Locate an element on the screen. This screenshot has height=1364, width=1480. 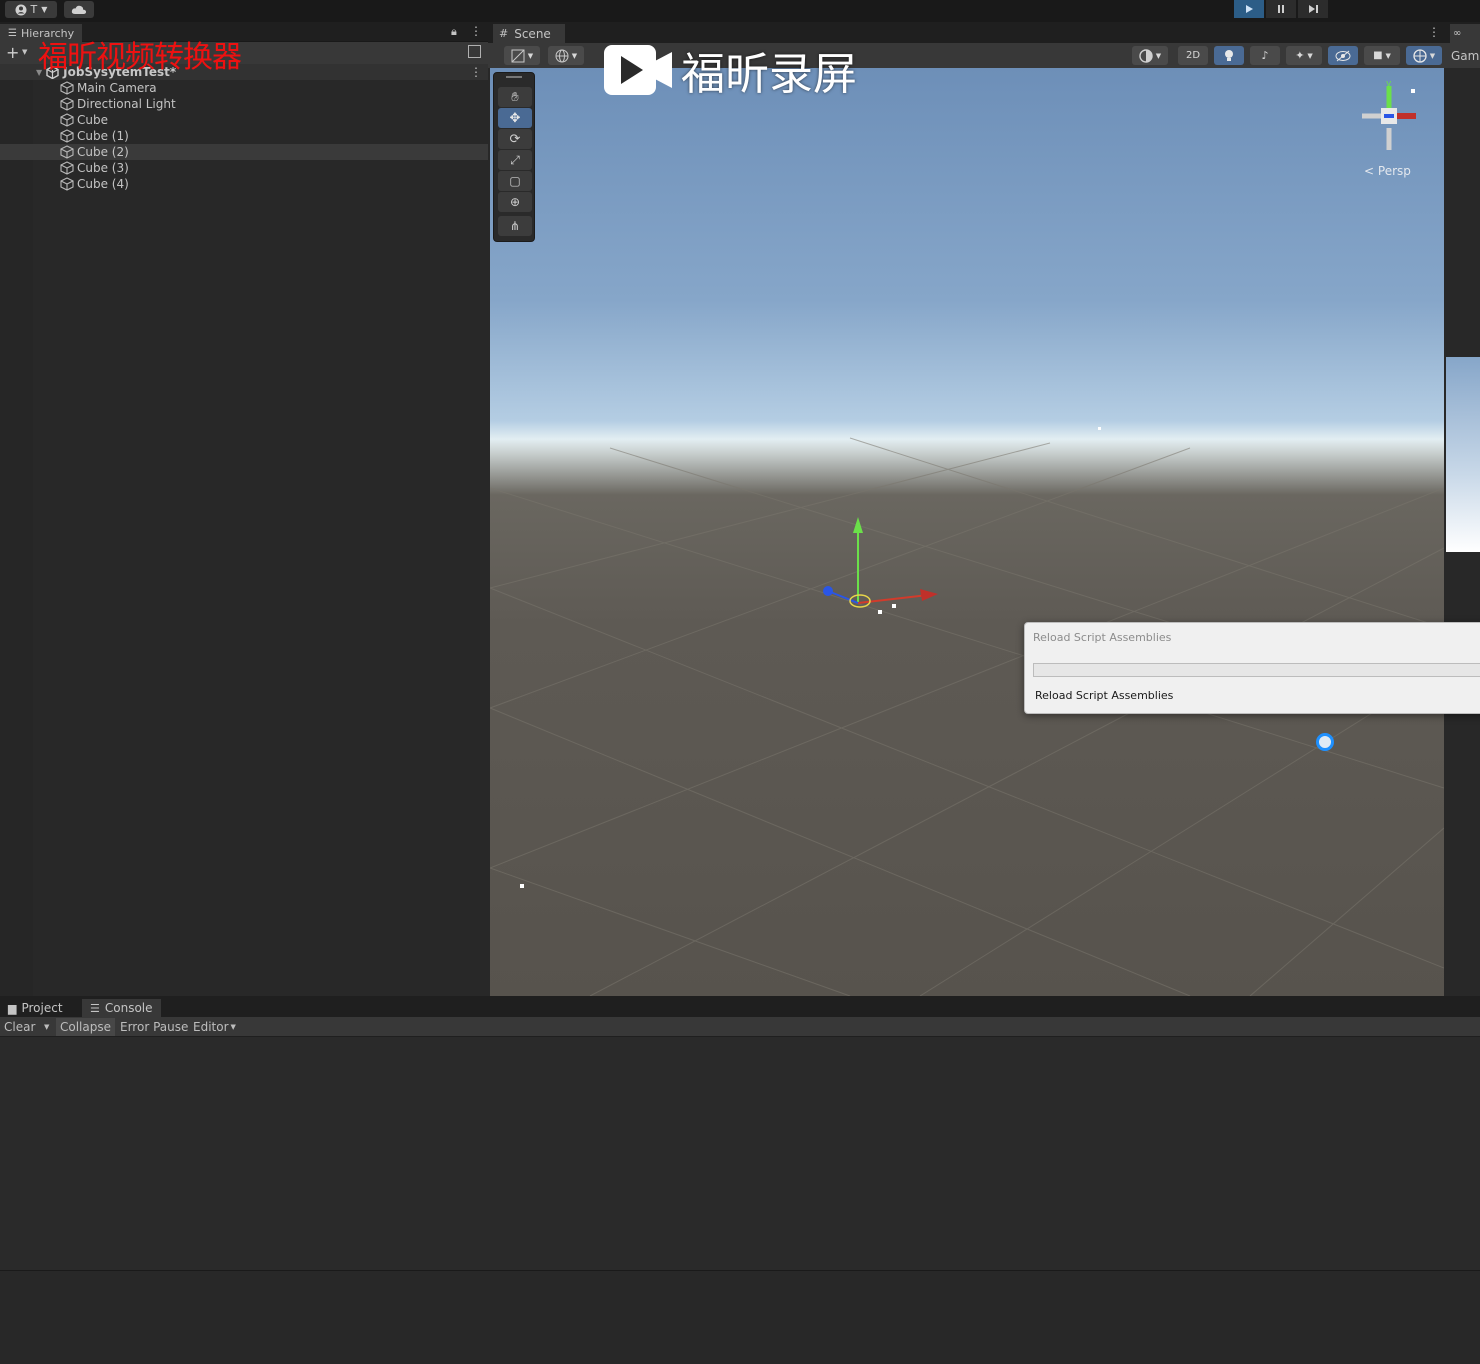
lock-icon: 🔒︎ is located at coordinates (454, 32).